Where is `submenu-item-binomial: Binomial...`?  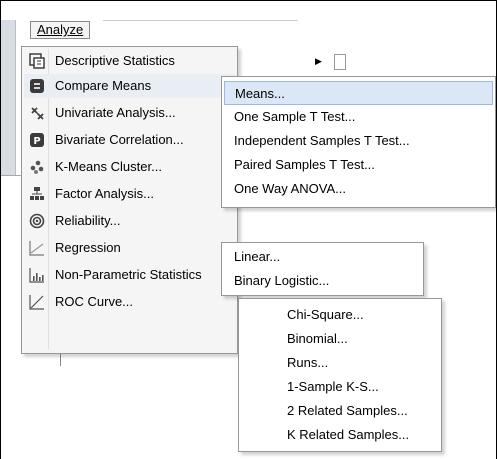 submenu-item-binomial: Binomial... is located at coordinates (340, 339).